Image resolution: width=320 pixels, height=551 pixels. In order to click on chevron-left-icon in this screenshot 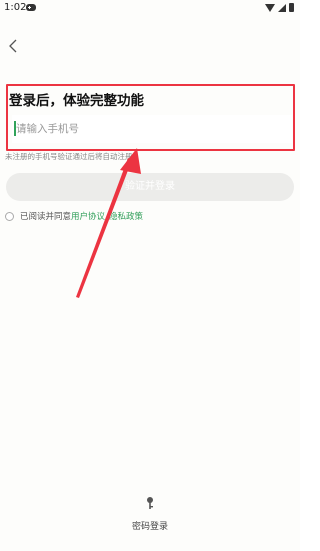, I will do `click(13, 46)`.